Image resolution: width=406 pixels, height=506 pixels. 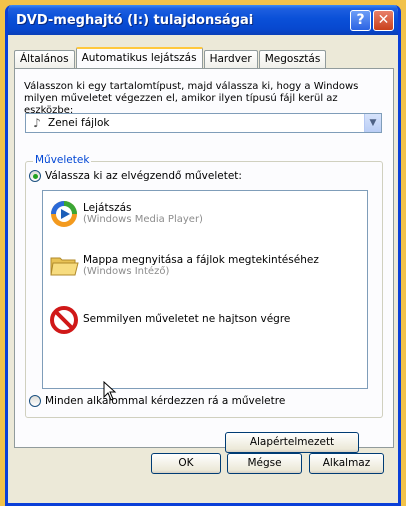 I want to click on mouse-cursor-icon, so click(x=110, y=391).